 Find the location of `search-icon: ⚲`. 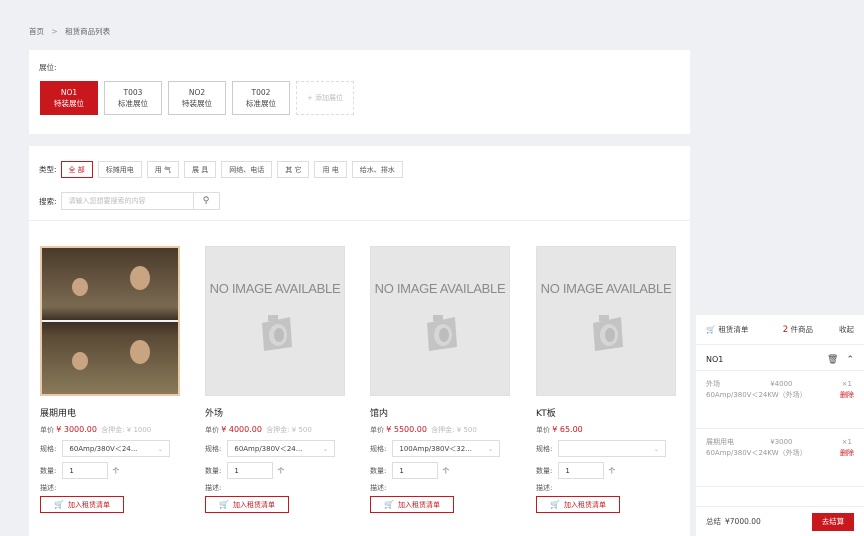

search-icon: ⚲ is located at coordinates (206, 201).